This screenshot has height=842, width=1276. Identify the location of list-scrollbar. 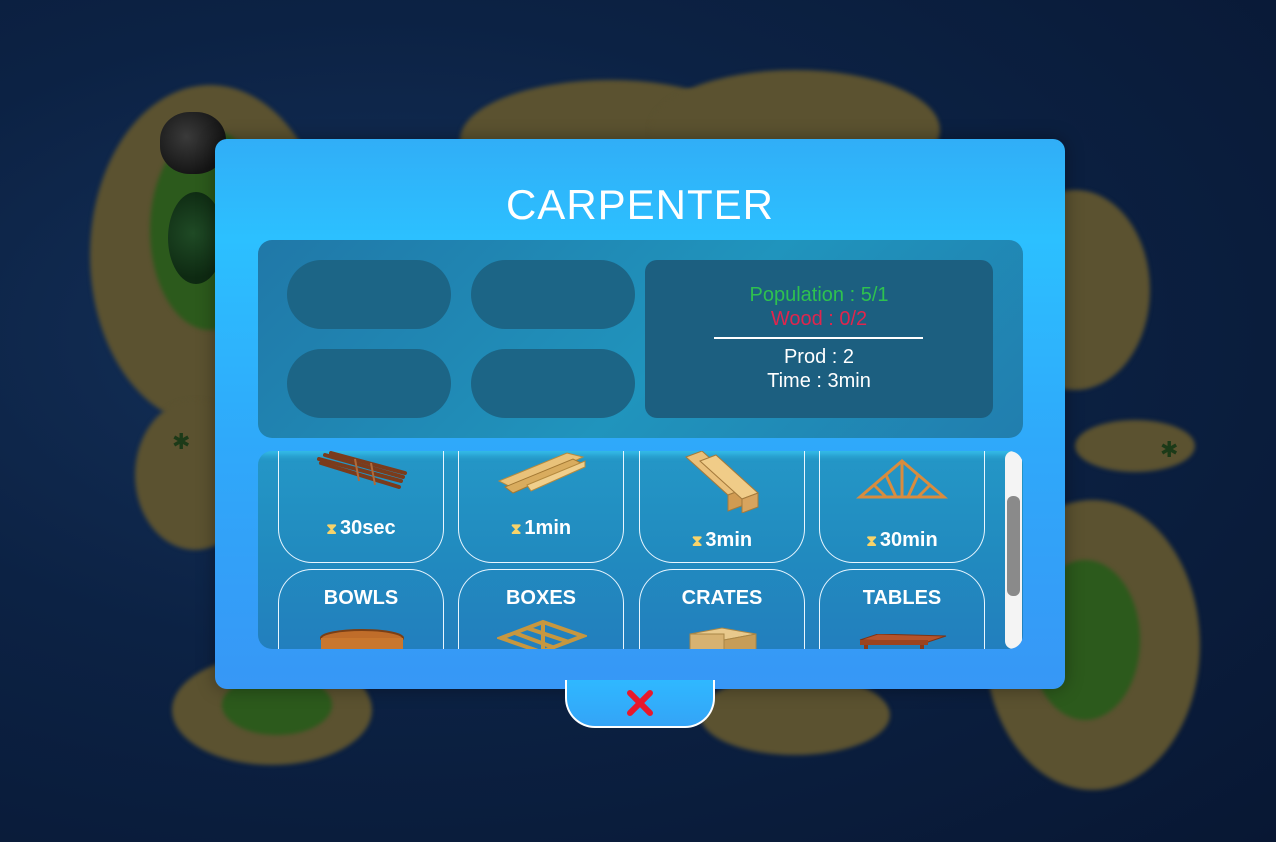
(1013, 550).